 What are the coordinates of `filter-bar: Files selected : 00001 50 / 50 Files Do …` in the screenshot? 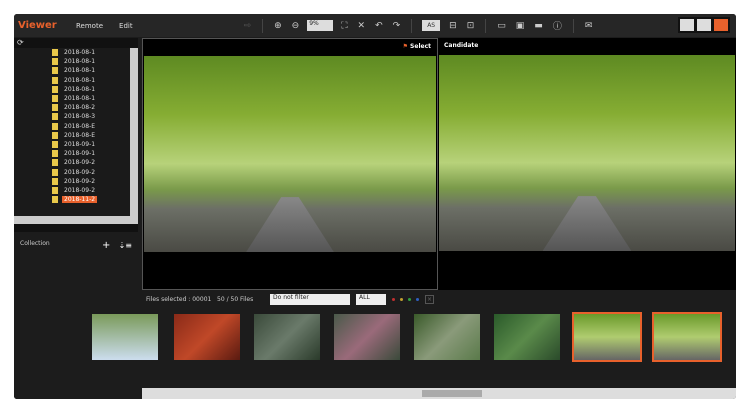 It's located at (439, 299).